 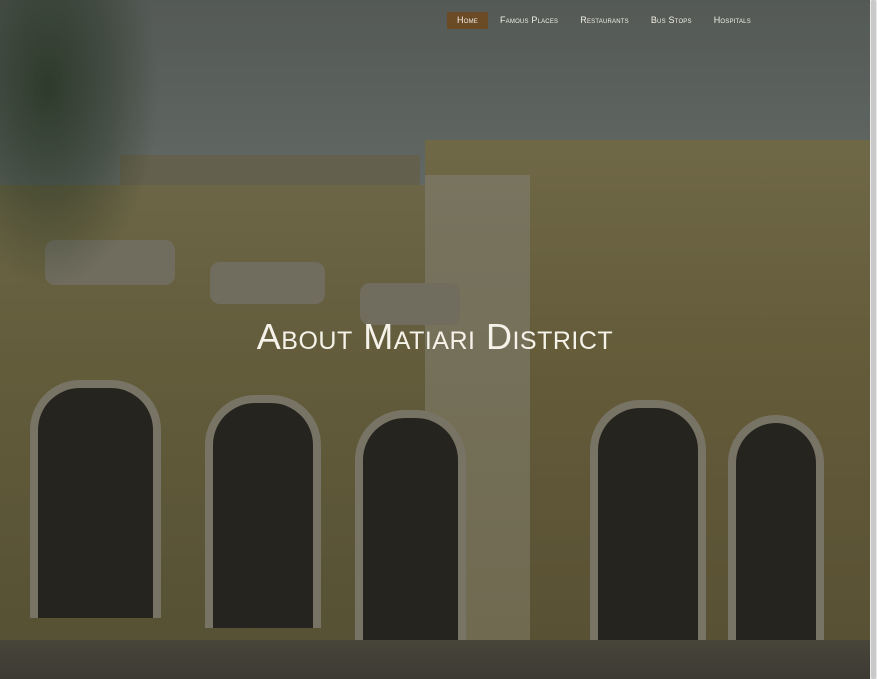 I want to click on nav-hospitals: Hospitals, so click(x=732, y=20).